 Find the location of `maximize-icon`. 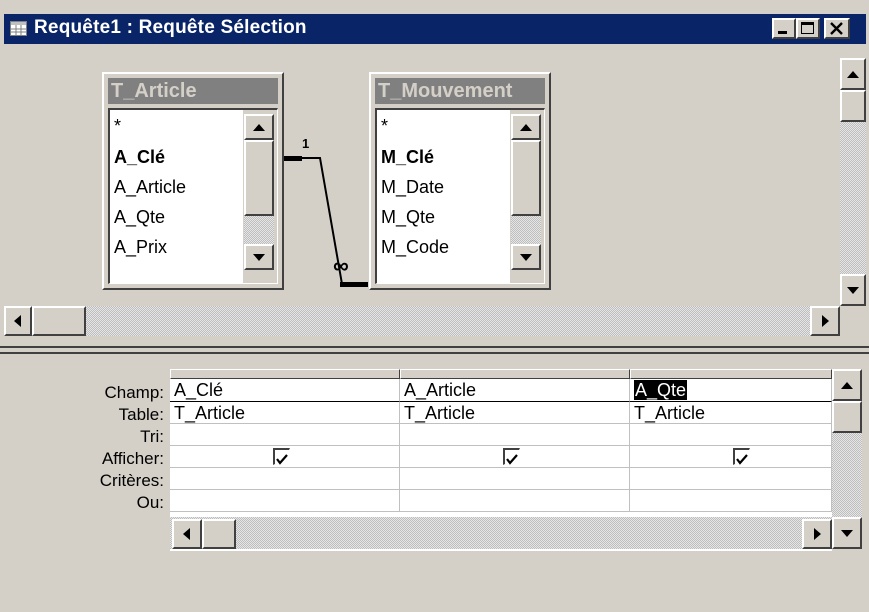

maximize-icon is located at coordinates (807, 28).